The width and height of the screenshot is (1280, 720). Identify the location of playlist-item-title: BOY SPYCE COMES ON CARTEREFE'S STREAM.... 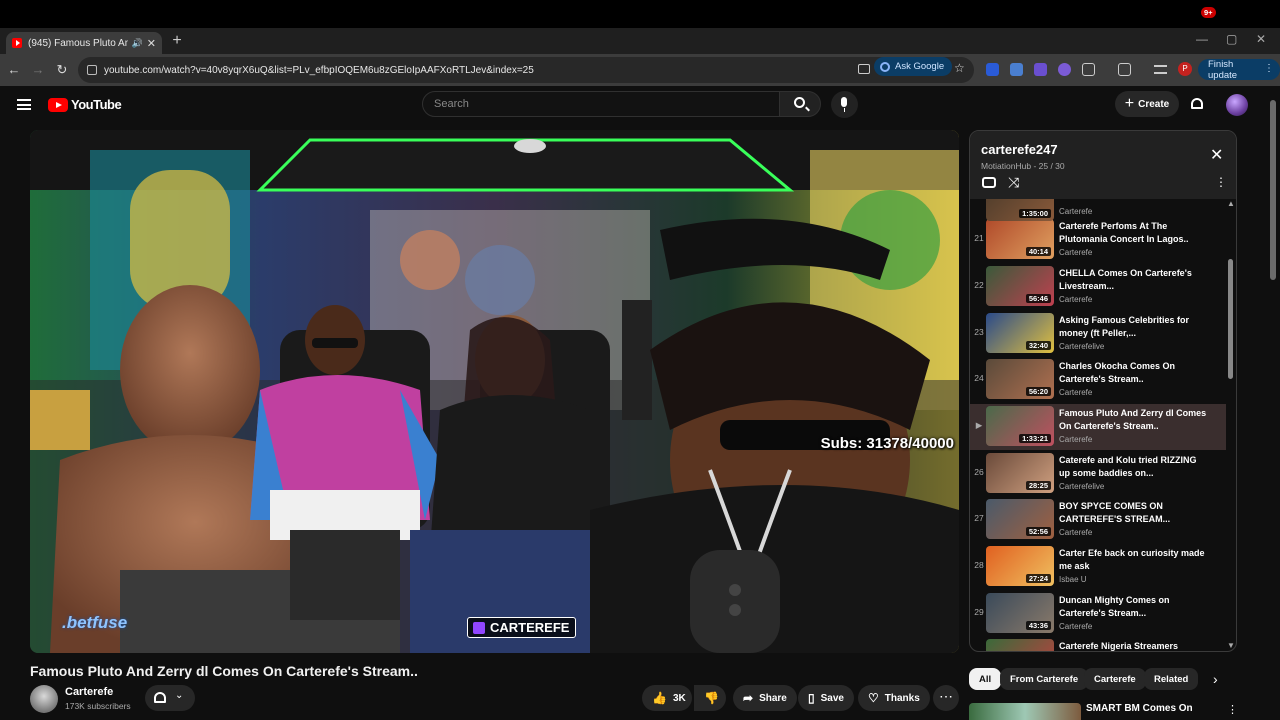
(1134, 513).